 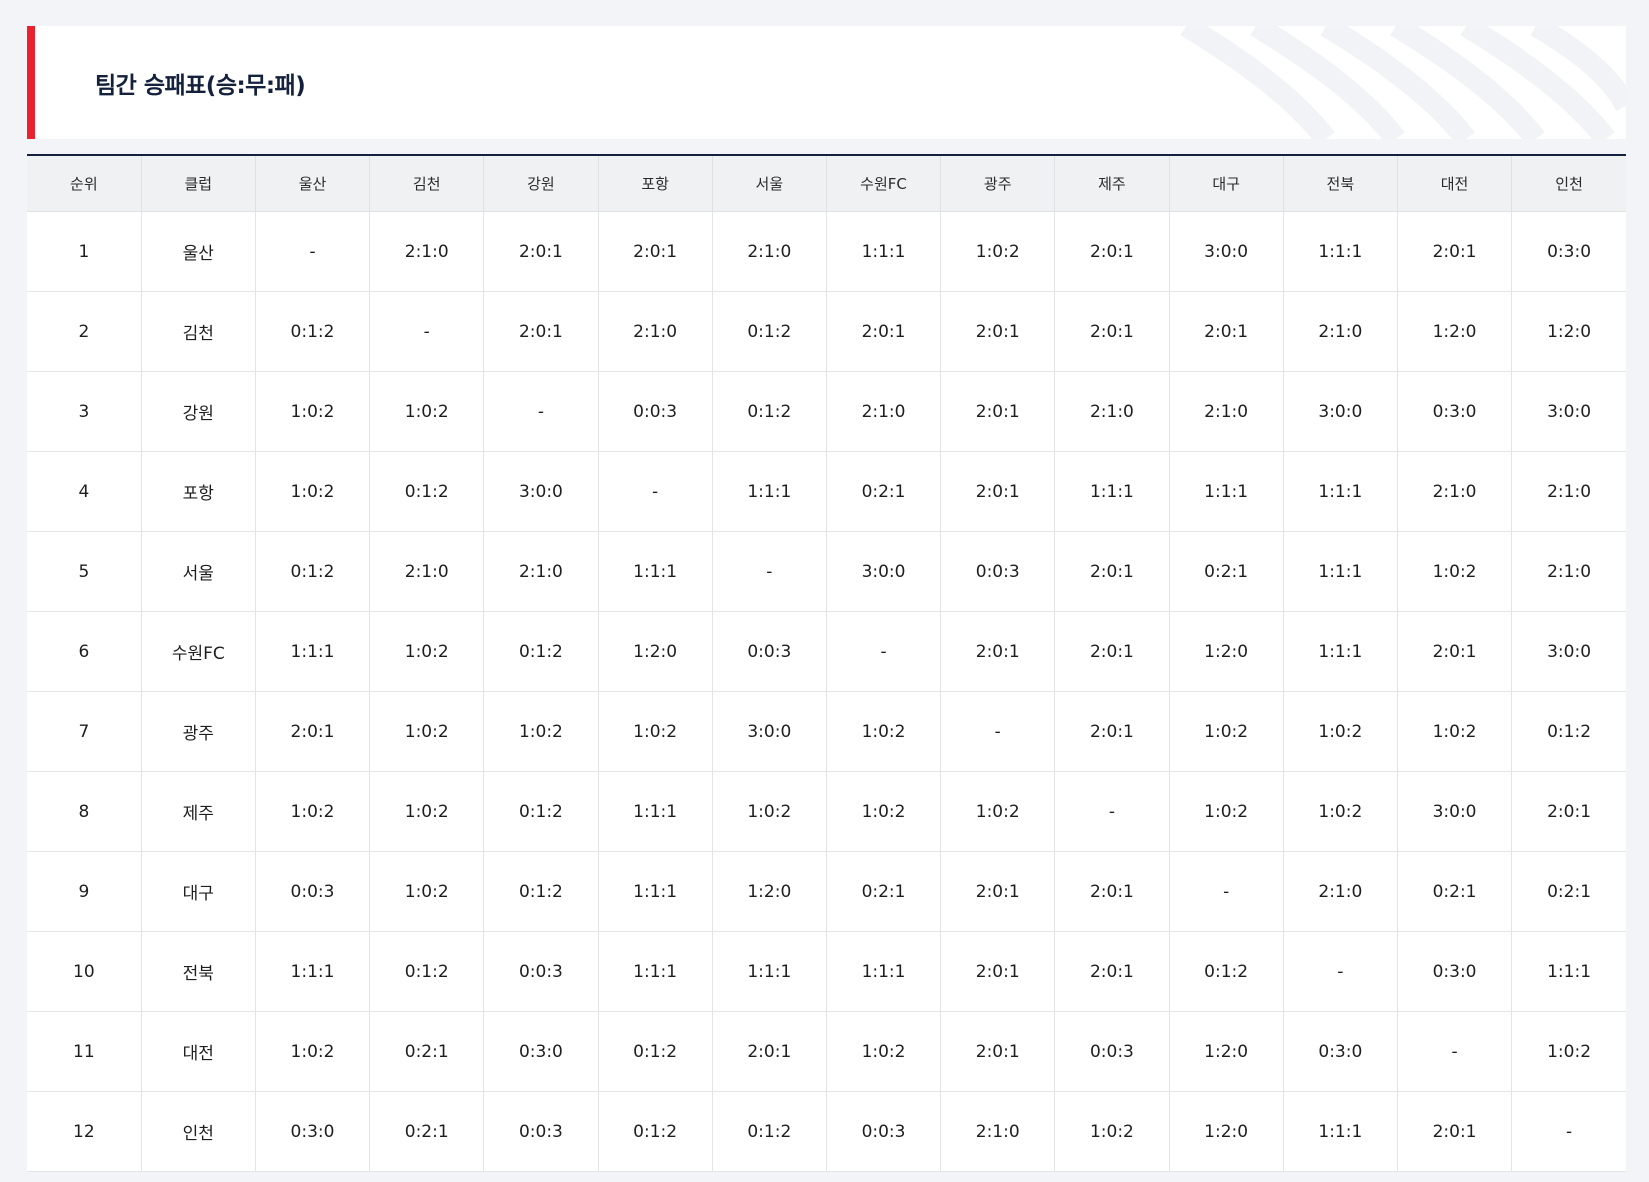 What do you see at coordinates (198, 651) in the screenshot?
I see `club-cell: 수원FC` at bounding box center [198, 651].